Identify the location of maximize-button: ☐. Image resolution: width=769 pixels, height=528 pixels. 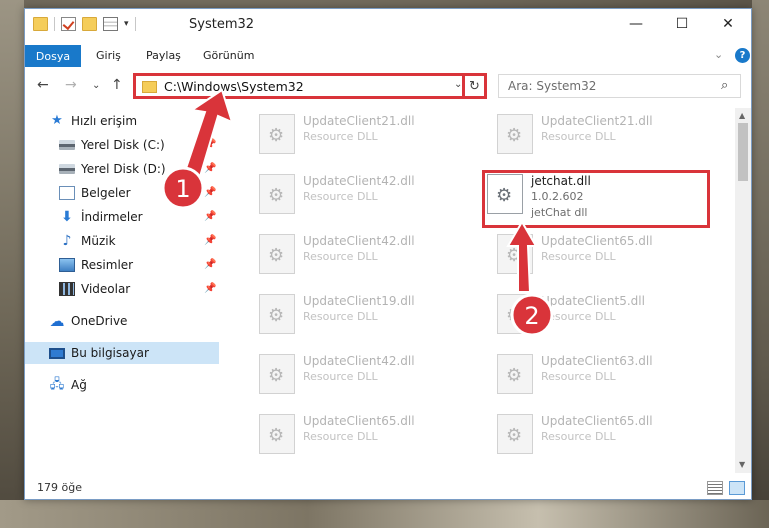
(682, 24).